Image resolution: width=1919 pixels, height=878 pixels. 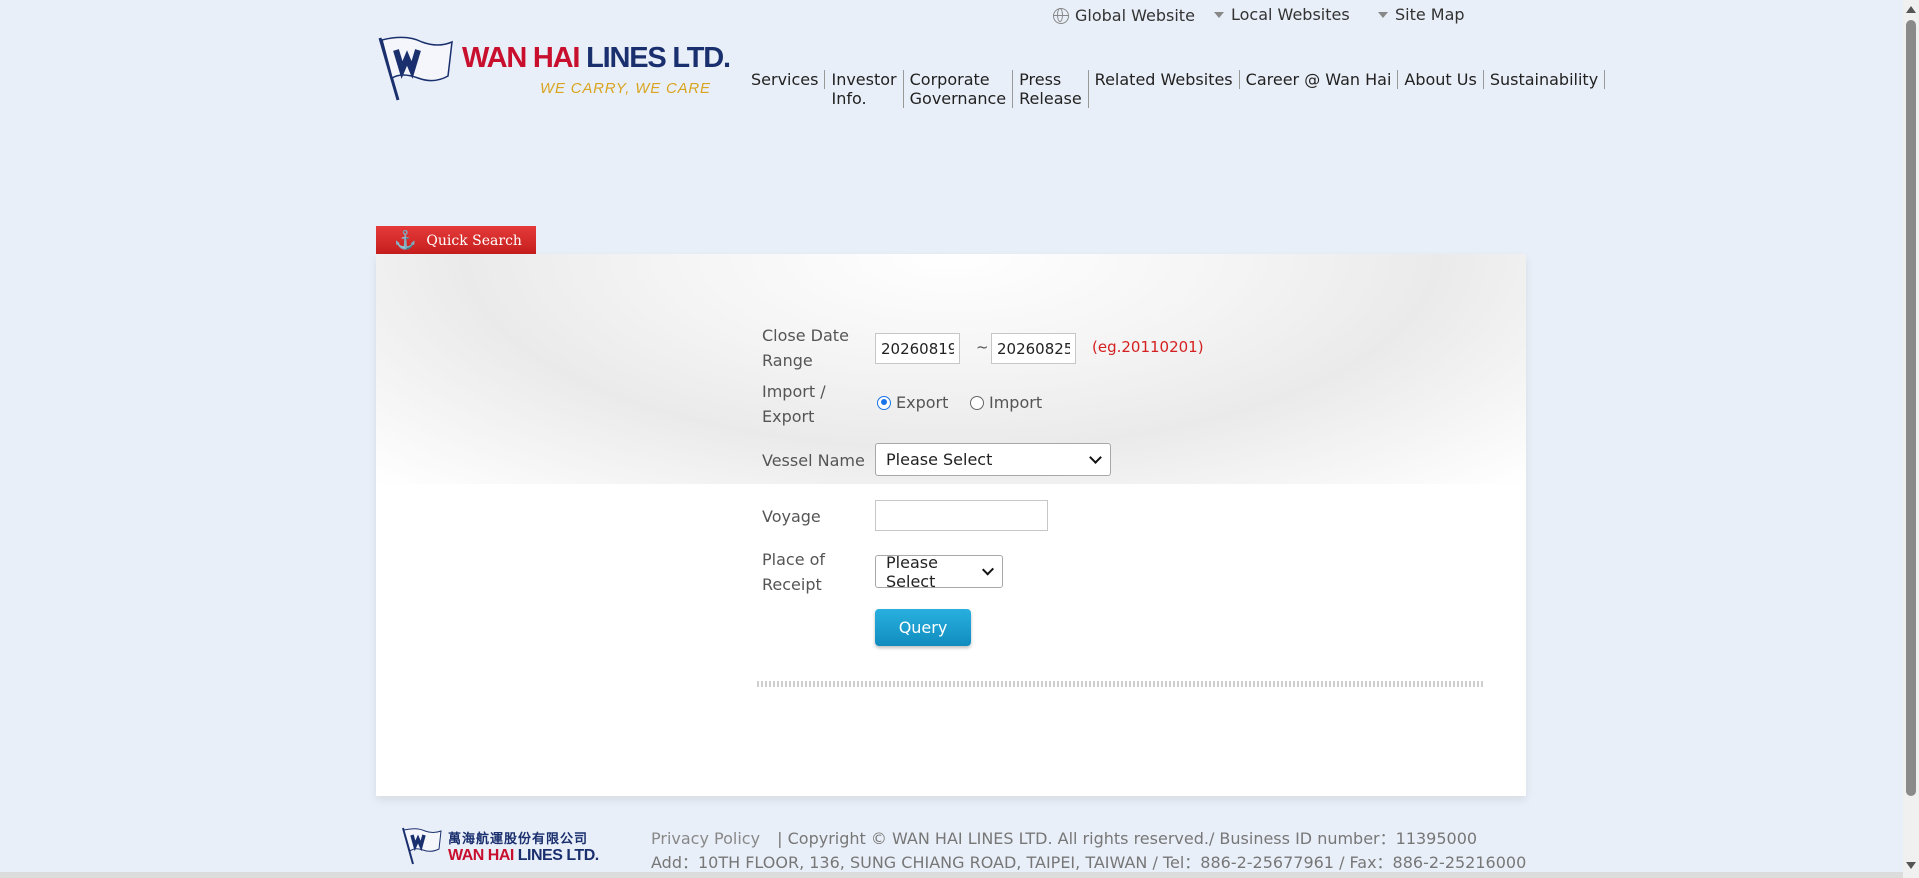 I want to click on export-radio, so click(x=884, y=402).